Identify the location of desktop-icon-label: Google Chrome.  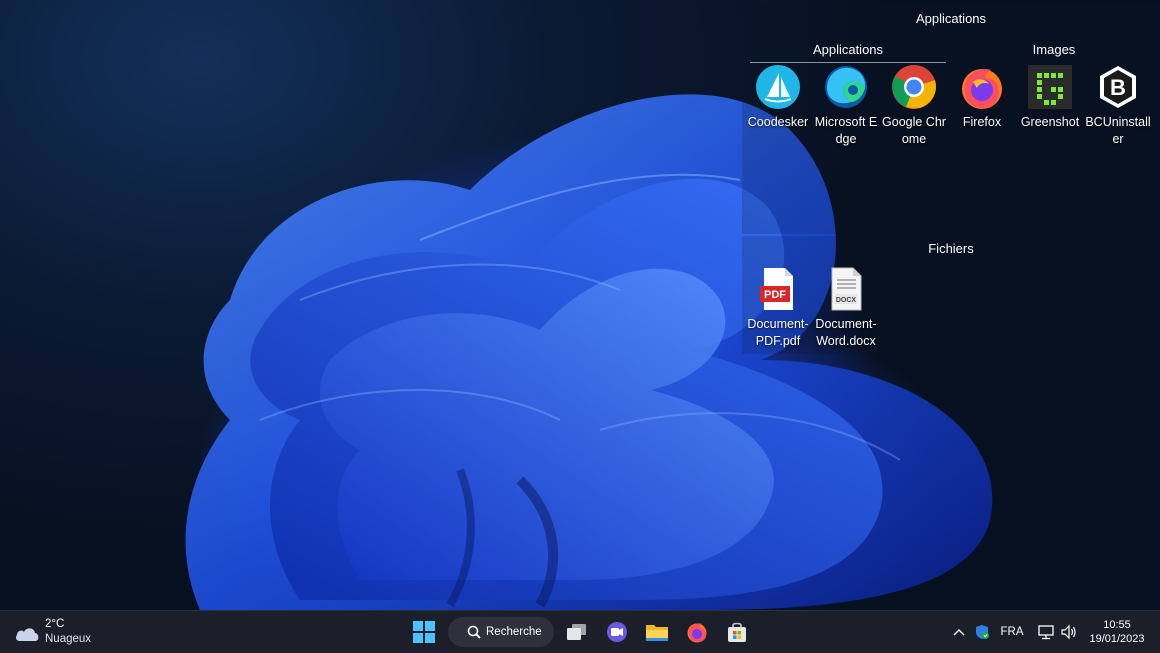
(914, 130).